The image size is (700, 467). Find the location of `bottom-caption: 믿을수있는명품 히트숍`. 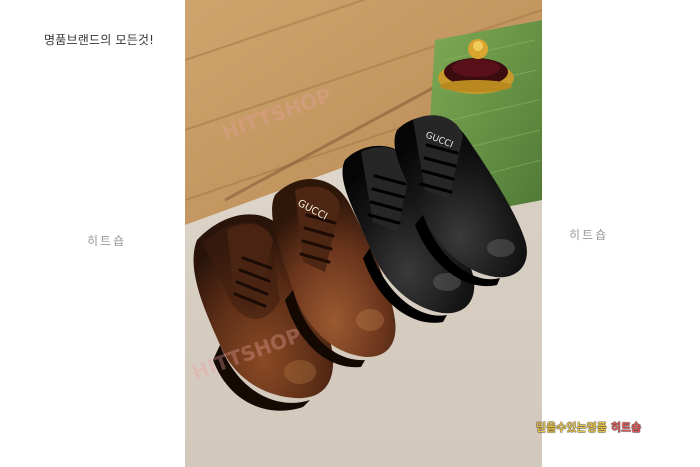

bottom-caption: 믿을수있는명품 히트숍 is located at coordinates (588, 427).